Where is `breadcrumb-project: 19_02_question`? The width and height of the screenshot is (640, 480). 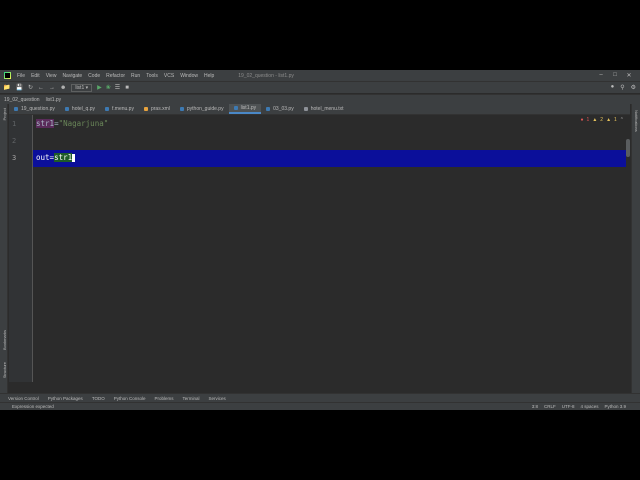
breadcrumb-project: 19_02_question is located at coordinates (22, 100).